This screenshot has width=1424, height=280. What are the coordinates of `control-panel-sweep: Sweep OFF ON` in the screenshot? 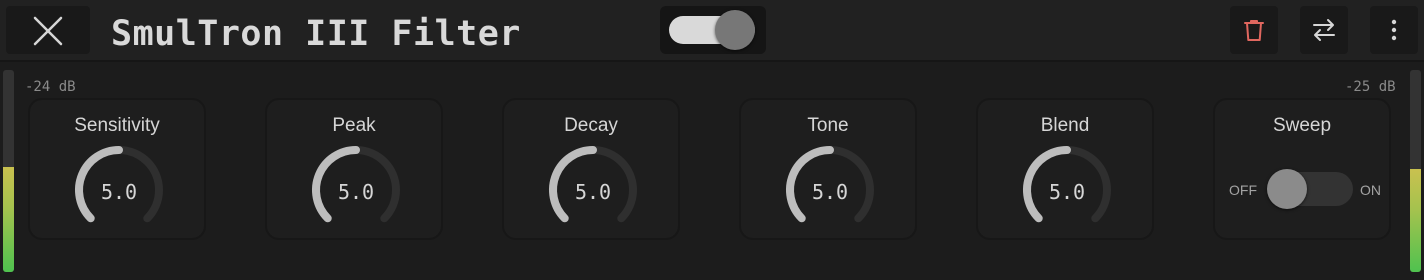 It's located at (1302, 169).